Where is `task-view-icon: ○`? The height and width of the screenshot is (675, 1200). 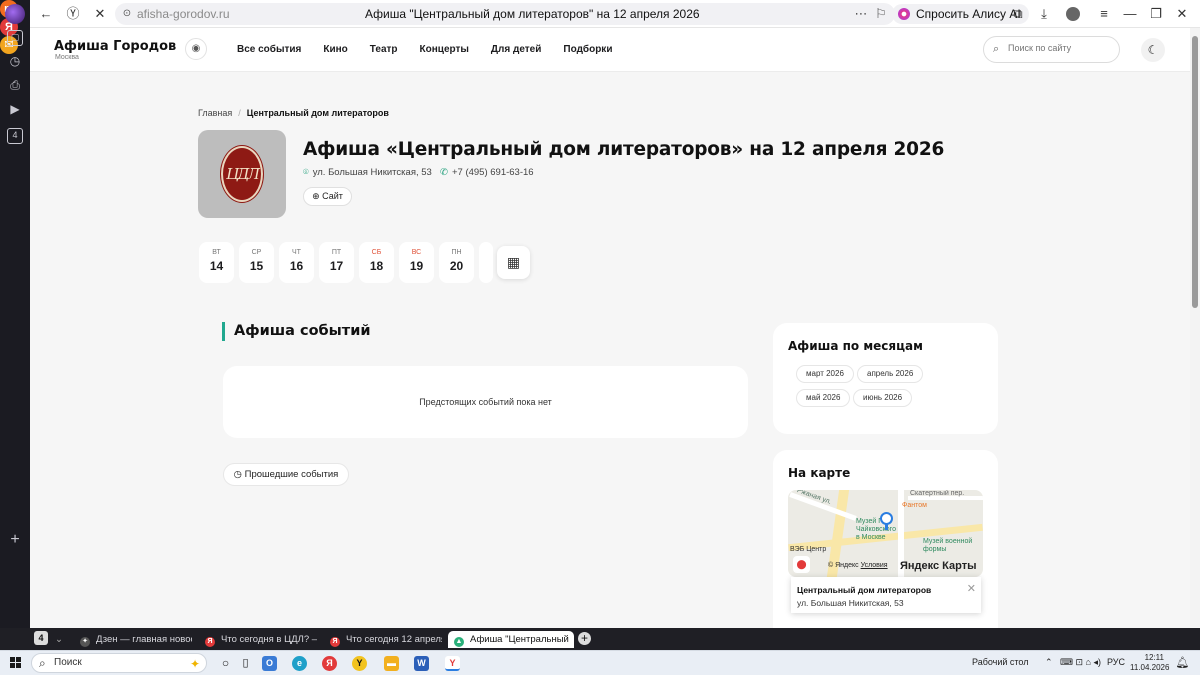 task-view-icon: ○ is located at coordinates (225, 663).